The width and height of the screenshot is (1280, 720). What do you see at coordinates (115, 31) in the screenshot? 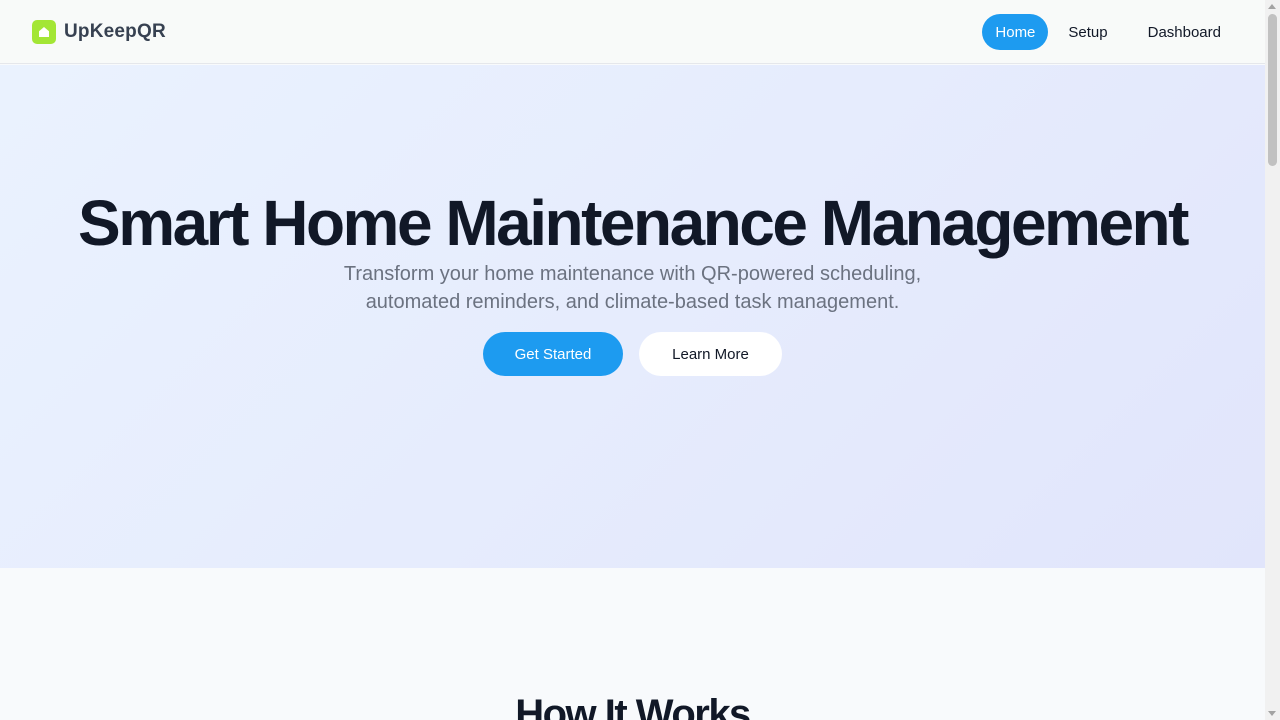
I see `brand-name: UpKeepQR` at bounding box center [115, 31].